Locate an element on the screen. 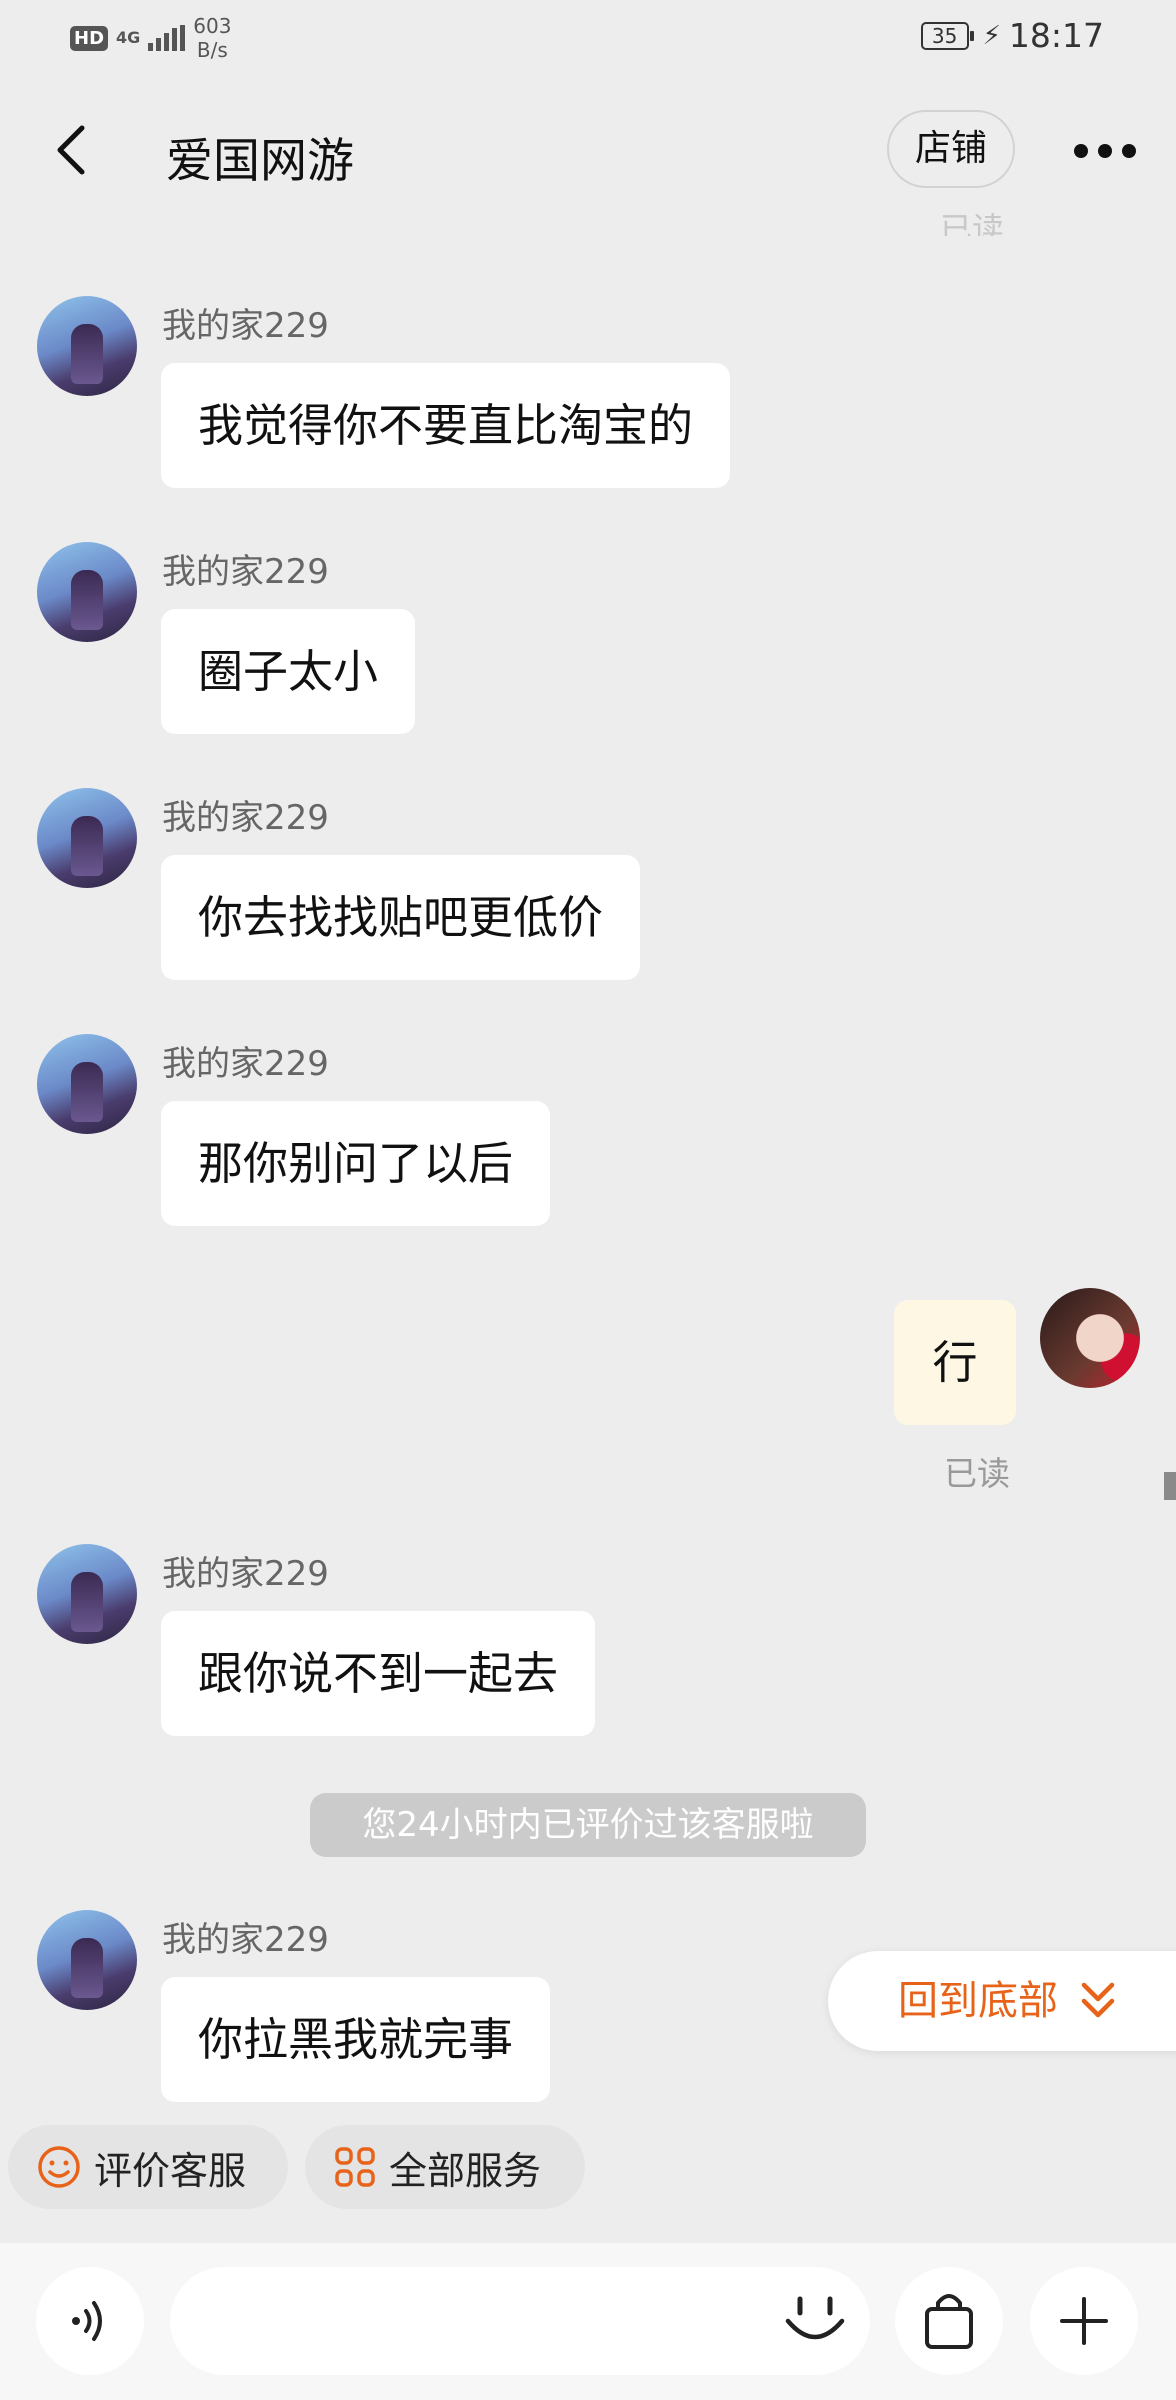 The height and width of the screenshot is (2400, 1176). input-bar is located at coordinates (588, 2321).